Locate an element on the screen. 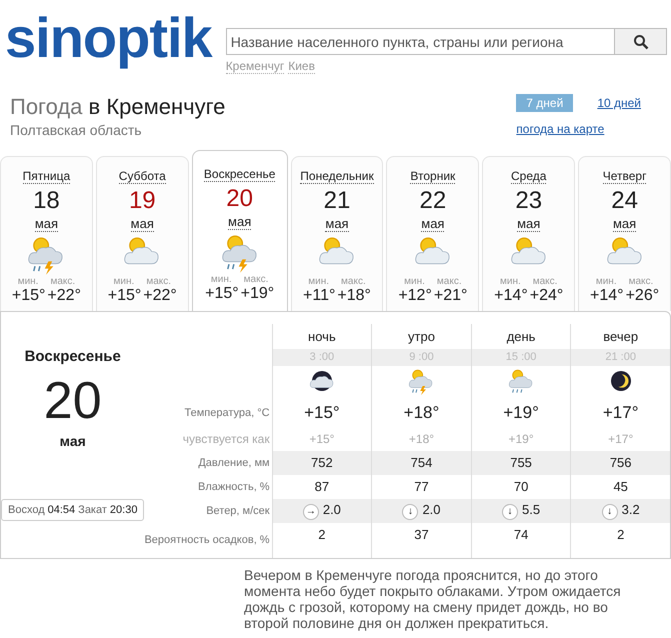 This screenshot has width=671, height=638. table-cell: 74 is located at coordinates (521, 540).